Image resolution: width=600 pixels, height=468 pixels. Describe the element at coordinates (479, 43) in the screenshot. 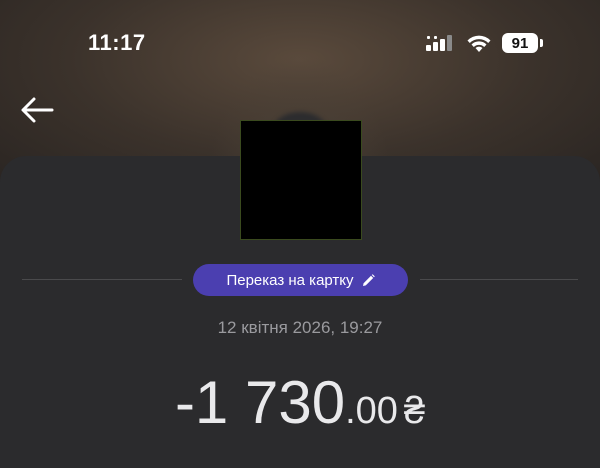

I see `wifi-icon` at that location.